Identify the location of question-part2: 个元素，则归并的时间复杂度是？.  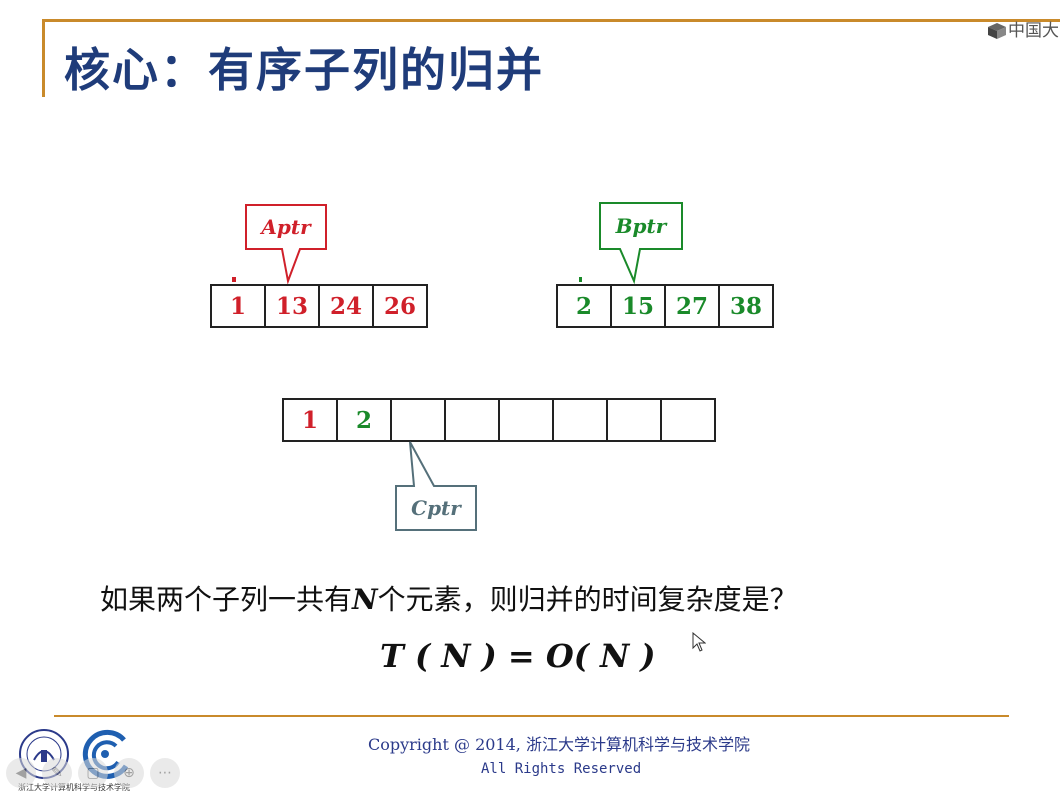
(587, 599).